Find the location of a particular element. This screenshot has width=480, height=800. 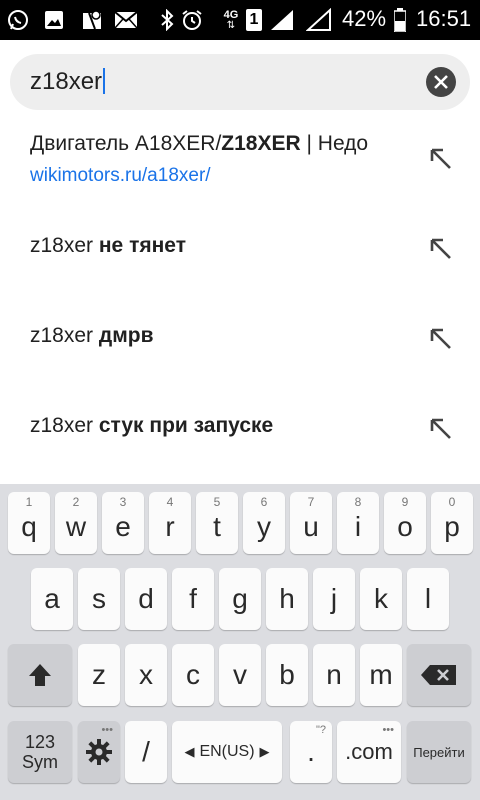

shift-icon is located at coordinates (40, 675).